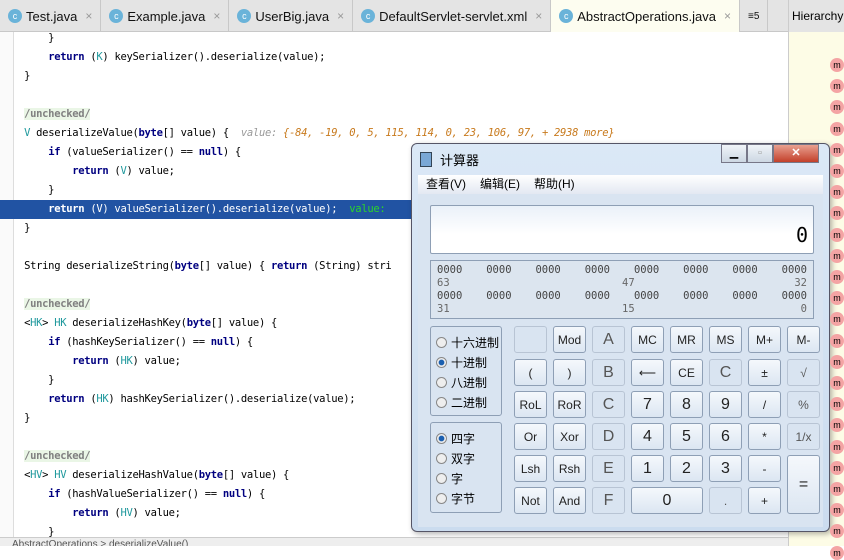 This screenshot has height=560, width=844. Describe the element at coordinates (734, 153) in the screenshot. I see `minimize-button: ▁` at that location.